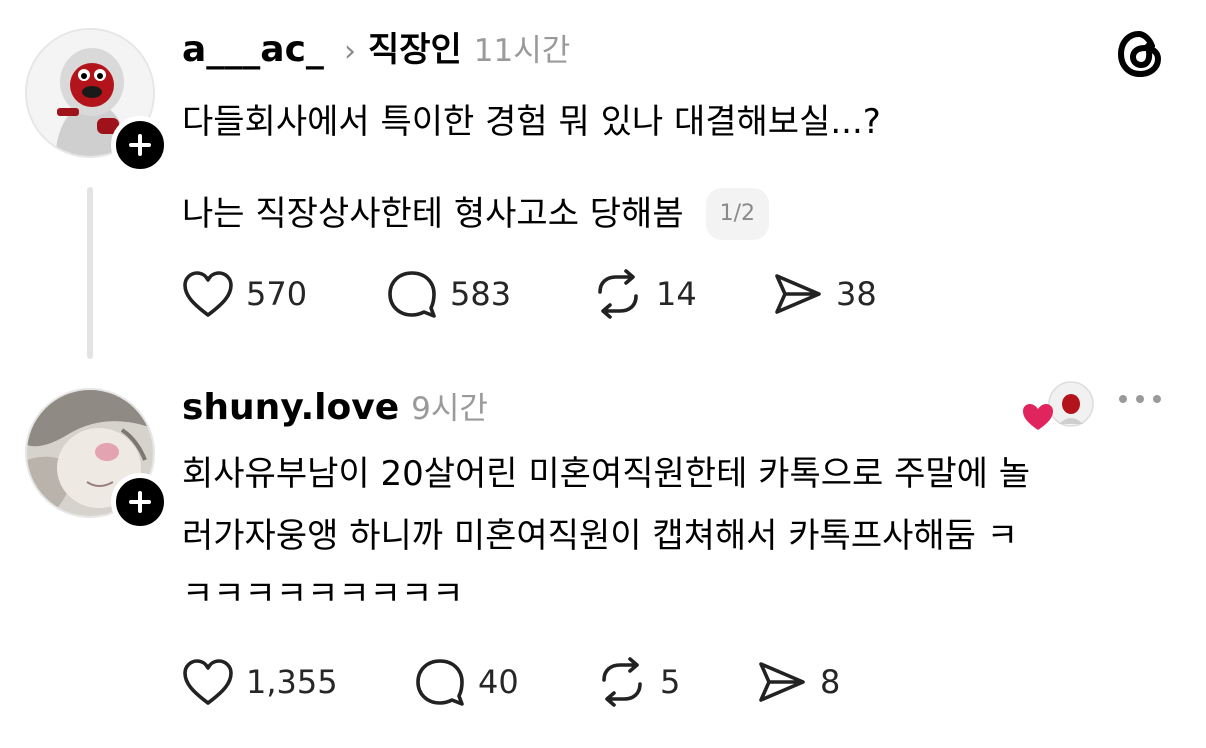 Image resolution: width=1206 pixels, height=748 pixels. Describe the element at coordinates (670, 682) in the screenshot. I see `repost-count: 5` at that location.